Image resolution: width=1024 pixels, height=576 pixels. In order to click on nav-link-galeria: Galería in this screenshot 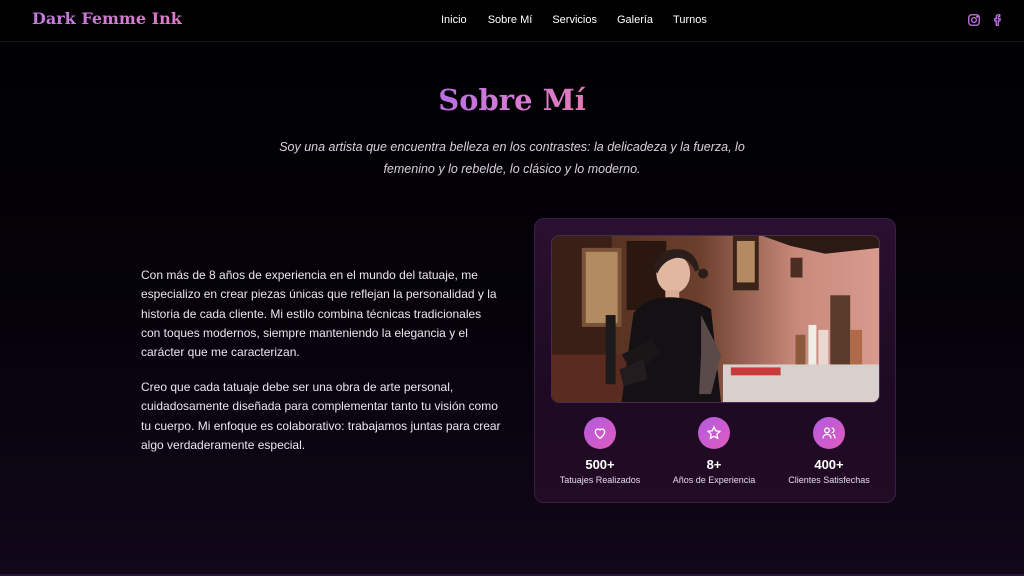, I will do `click(635, 20)`.